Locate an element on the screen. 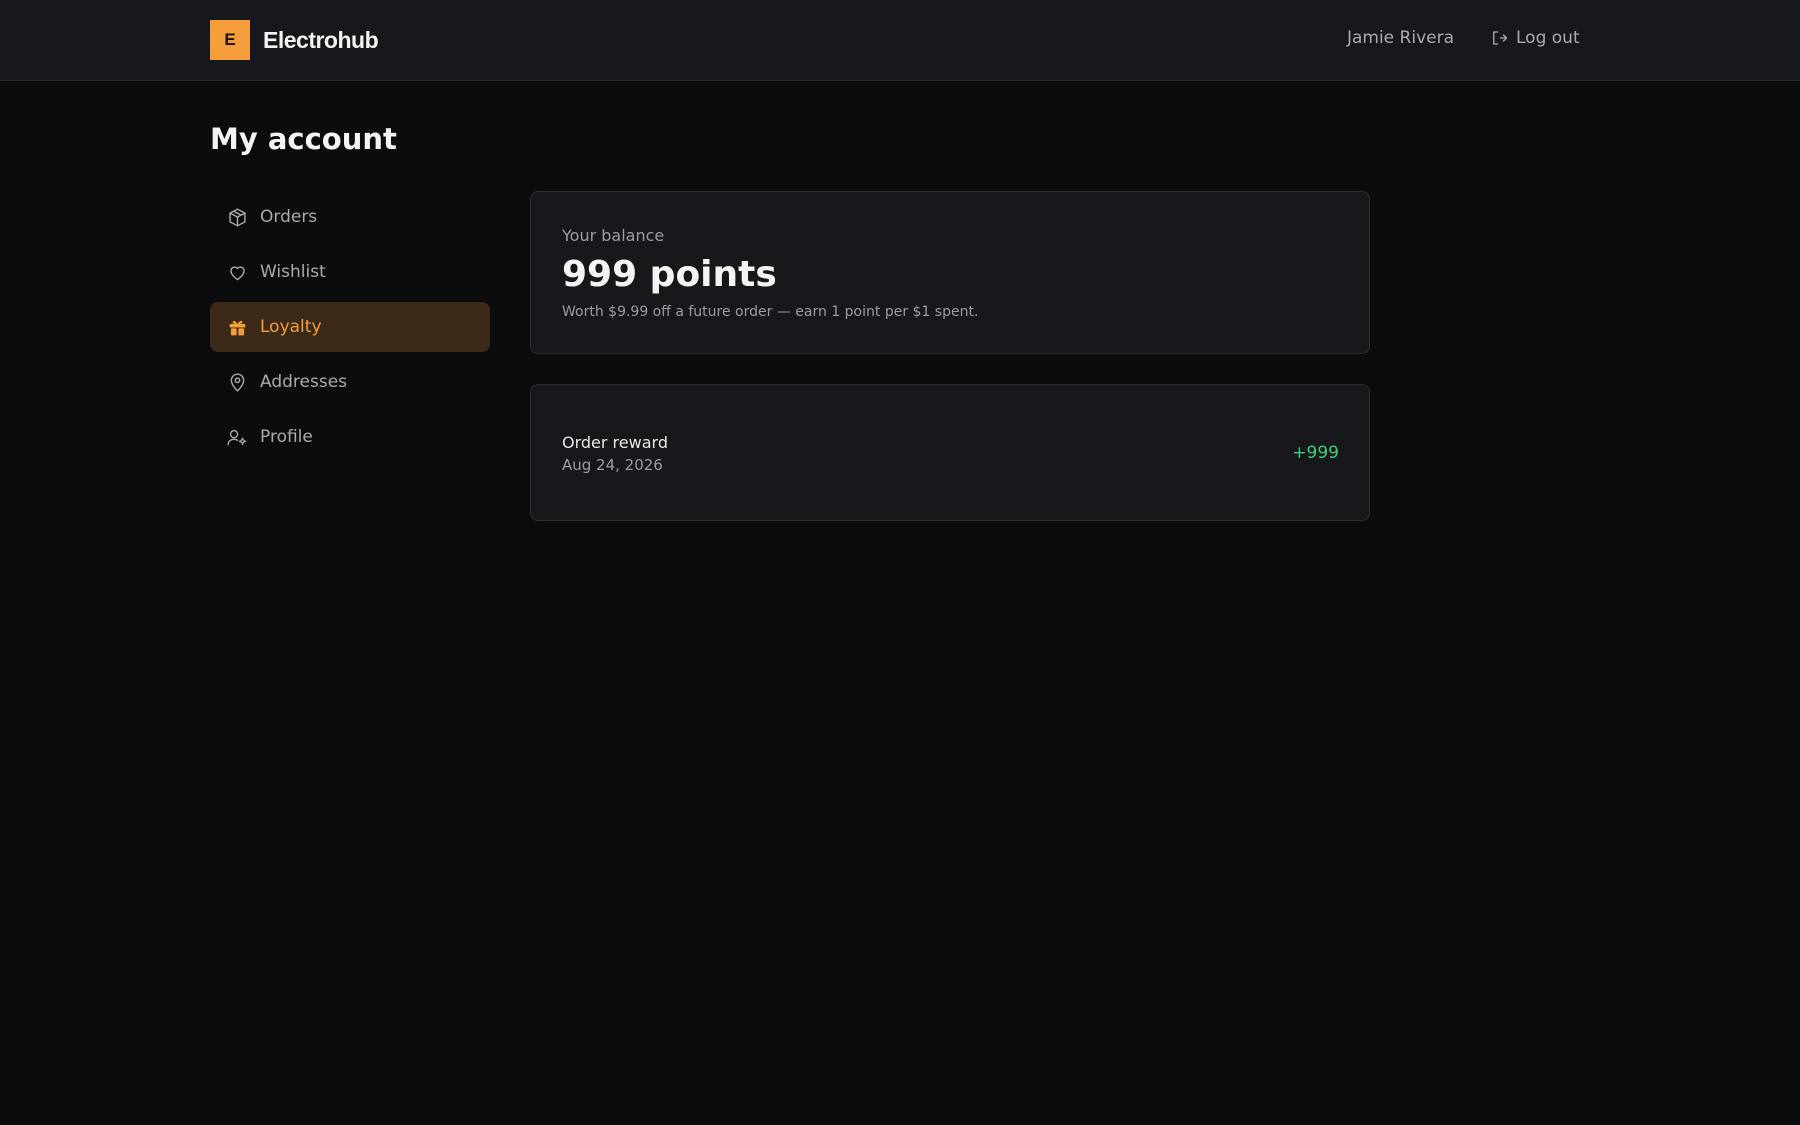 The width and height of the screenshot is (1800, 1125). sidebar-item-label: Profile is located at coordinates (286, 437).